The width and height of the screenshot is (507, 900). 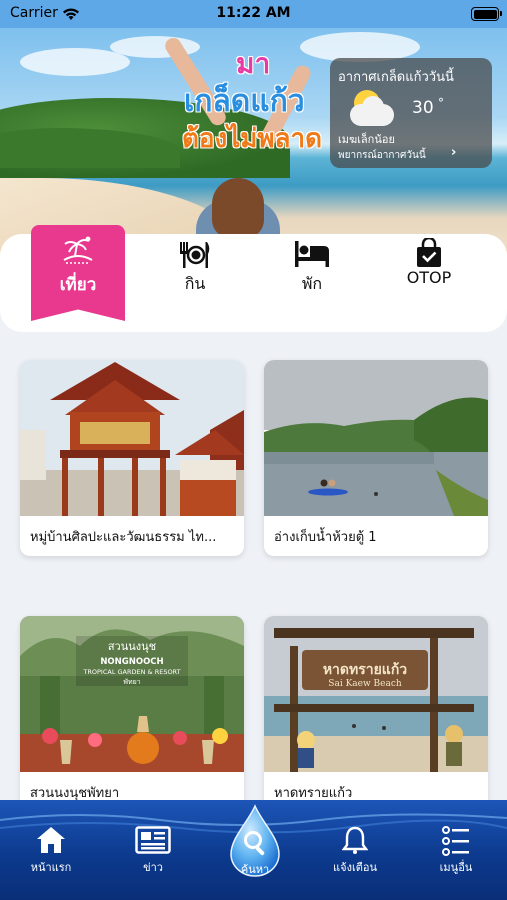 I want to click on place-photo-cultural-village, so click(x=132, y=438).